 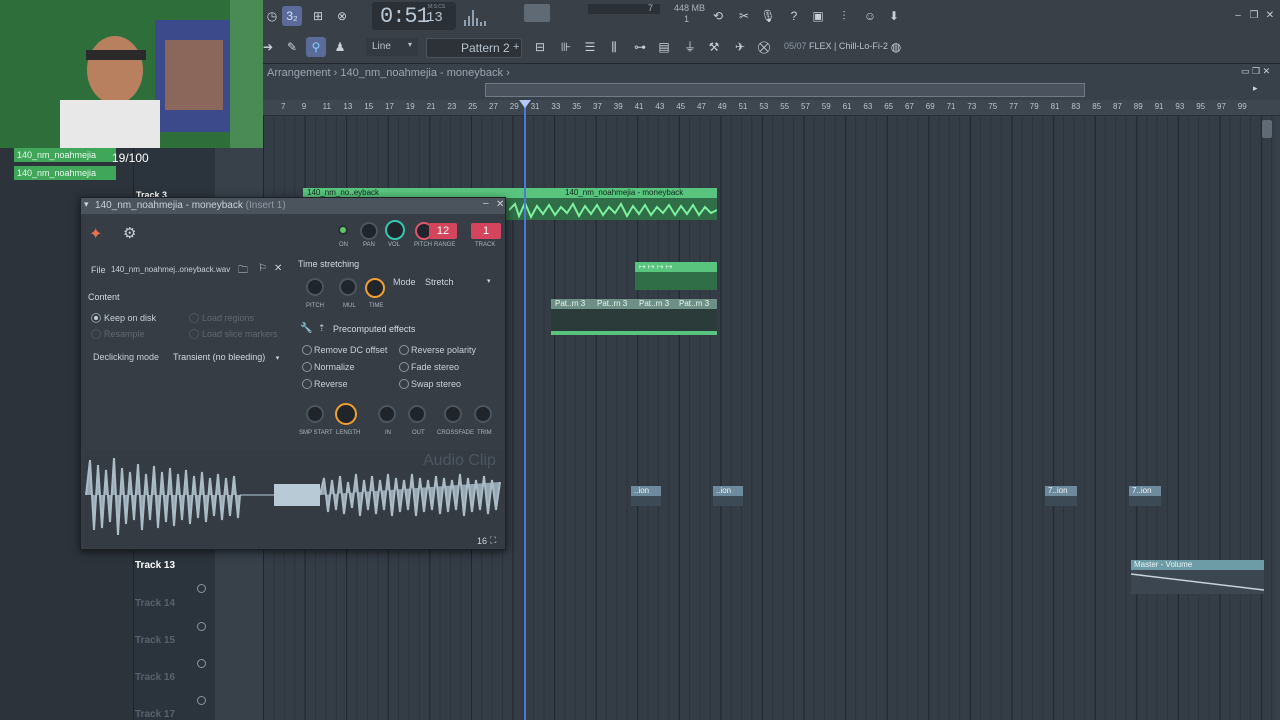 I want to click on airplane-icon: ✈, so click(x=740, y=47).